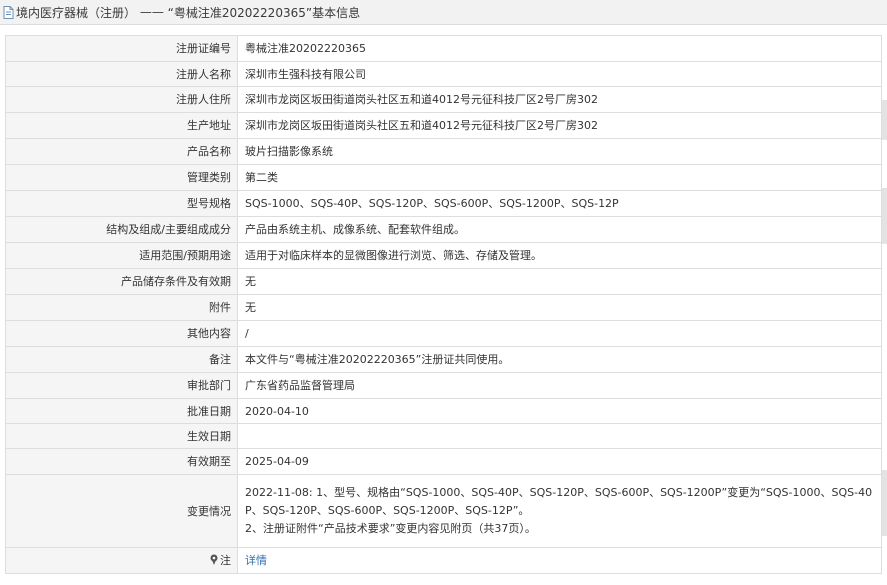 This screenshot has width=887, height=585. I want to click on table-row: 适用范围/预期用途 适用于对临床样本的显微图像进行浏览、筛选、存储及管理。, so click(443, 255).